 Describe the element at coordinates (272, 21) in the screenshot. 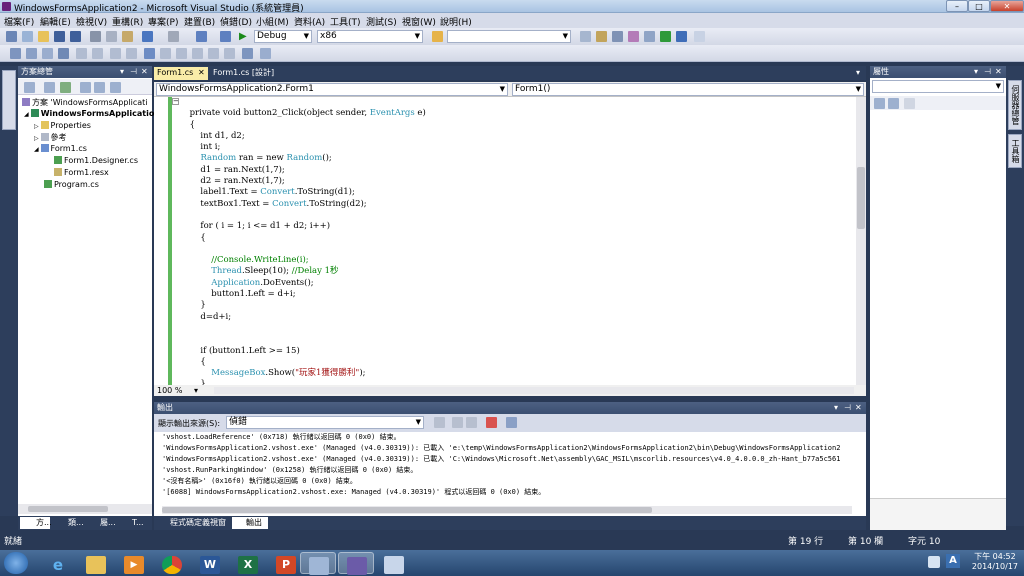

I see `menu-team: 小組(M)` at that location.